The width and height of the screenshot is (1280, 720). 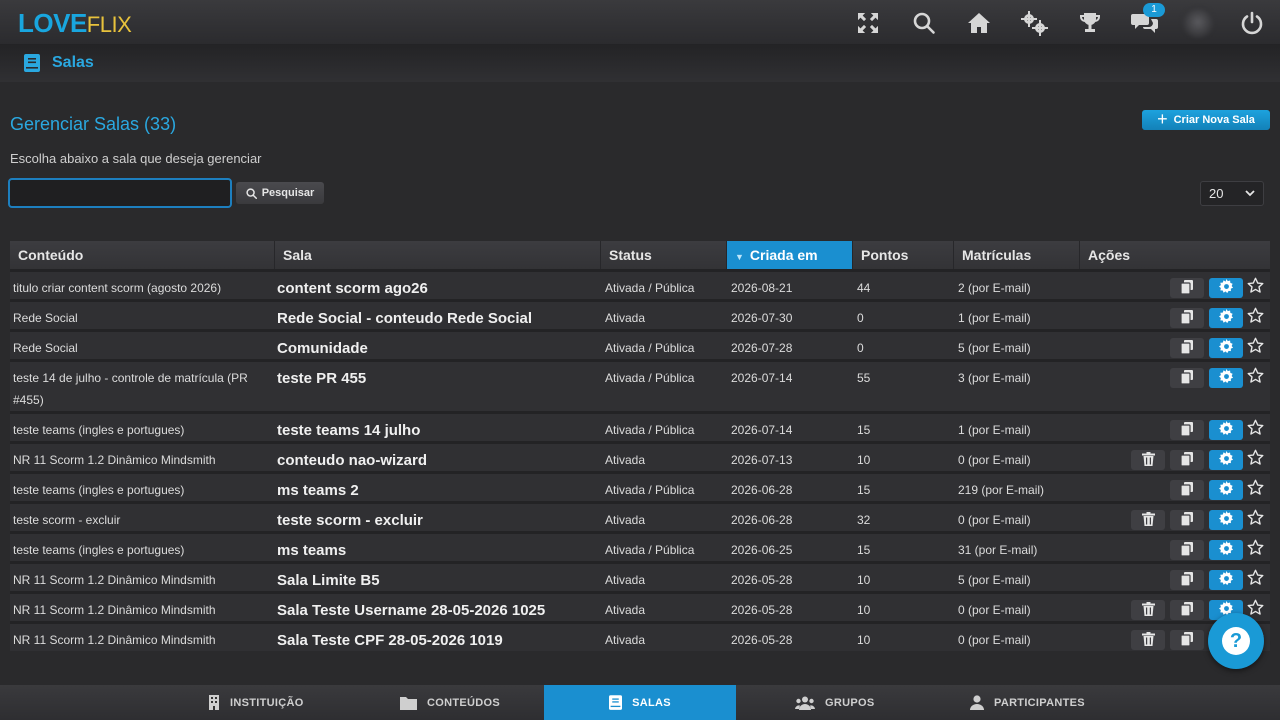 I want to click on copy-icon, so click(x=1187, y=610).